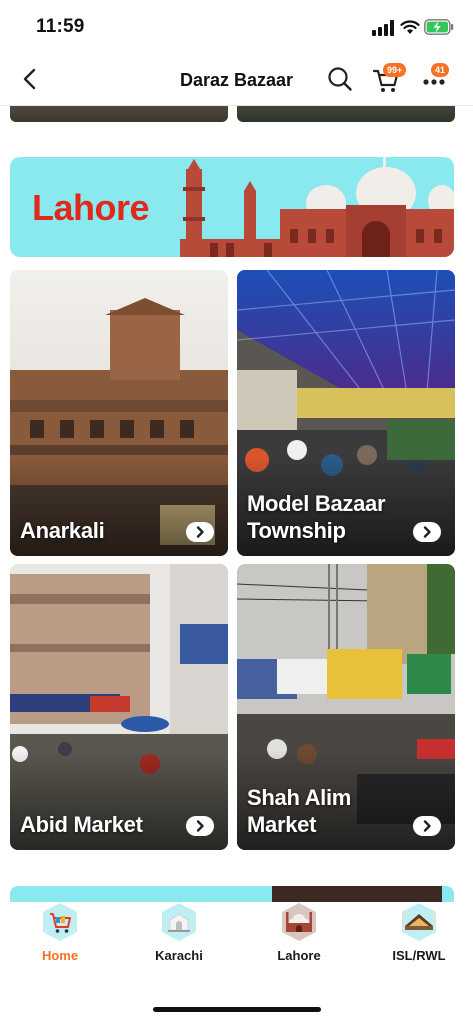  What do you see at coordinates (299, 922) in the screenshot?
I see `mosque-icon` at bounding box center [299, 922].